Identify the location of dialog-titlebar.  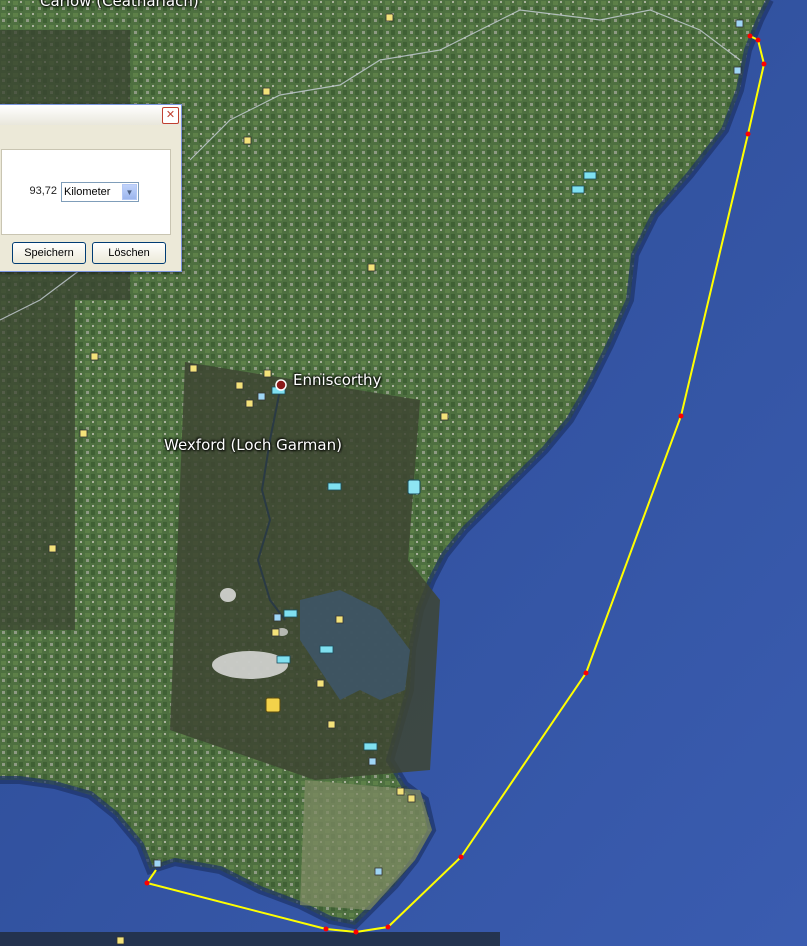
(90, 115).